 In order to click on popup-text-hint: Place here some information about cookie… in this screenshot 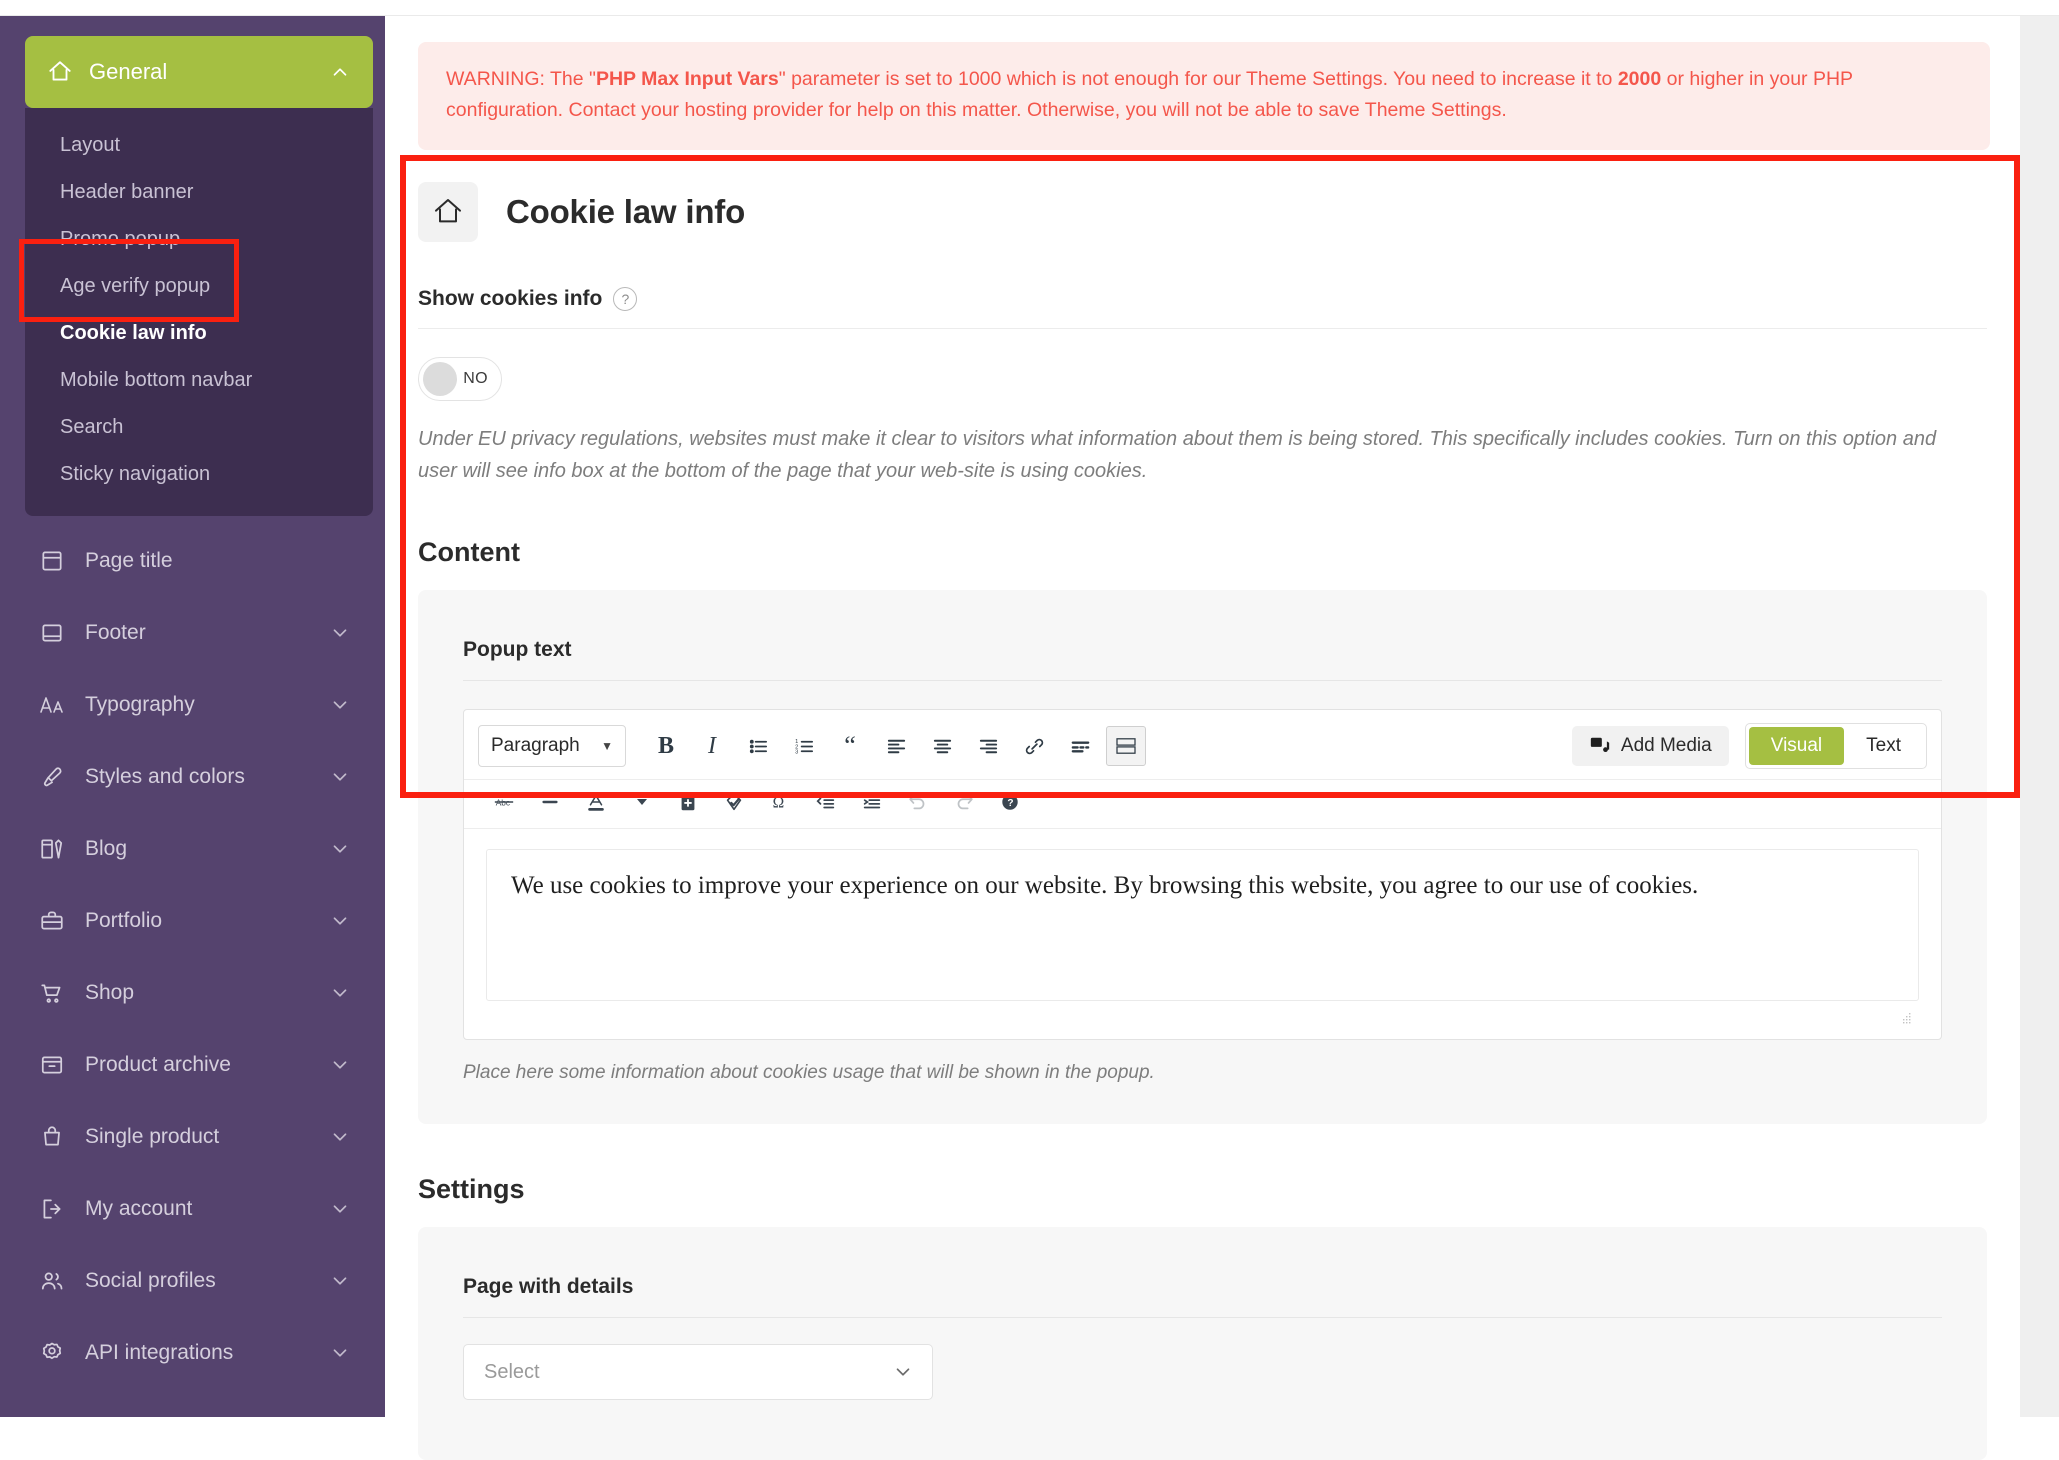, I will do `click(809, 1073)`.